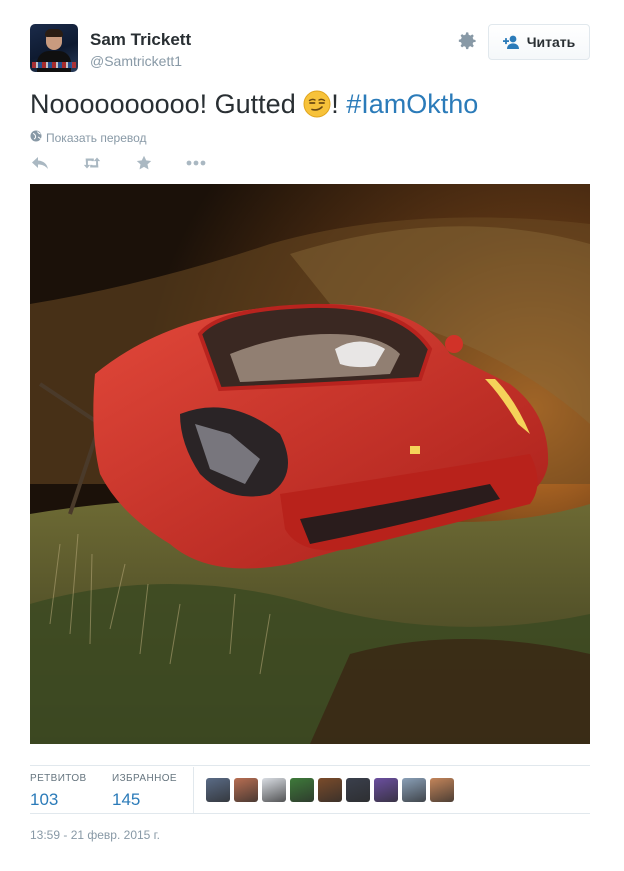 Image resolution: width=624 pixels, height=871 pixels. Describe the element at coordinates (310, 765) in the screenshot. I see `divider-top` at that location.